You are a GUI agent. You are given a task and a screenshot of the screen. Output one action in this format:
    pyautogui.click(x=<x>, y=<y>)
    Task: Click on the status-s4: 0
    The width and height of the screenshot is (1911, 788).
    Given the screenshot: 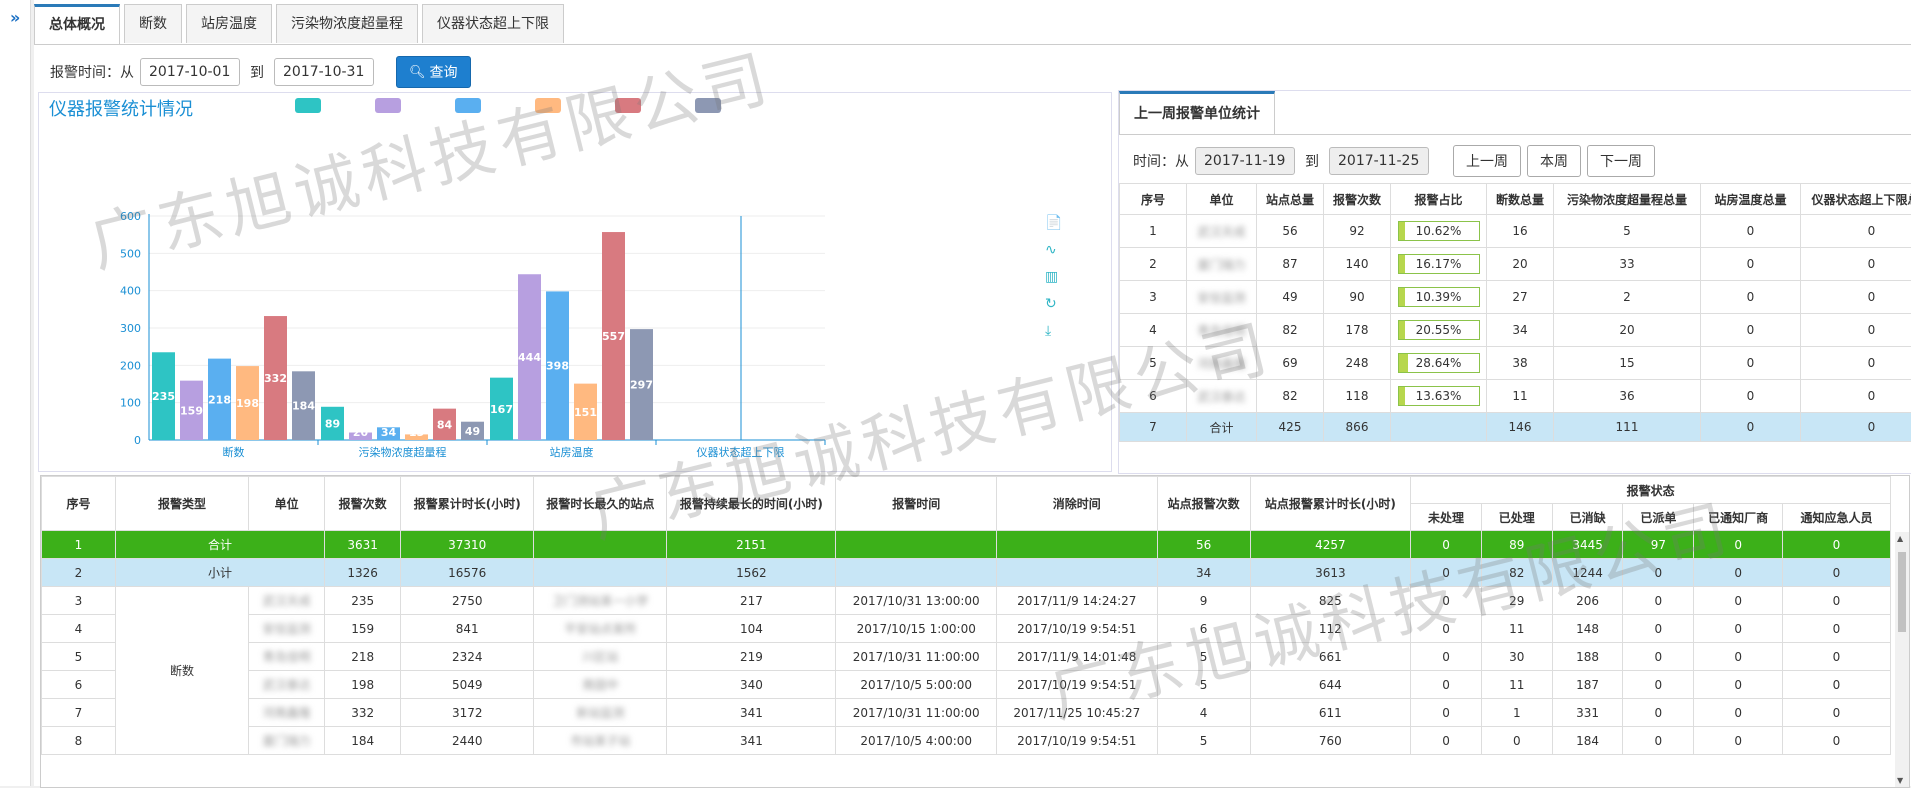 What is the action you would take?
    pyautogui.click(x=1658, y=629)
    